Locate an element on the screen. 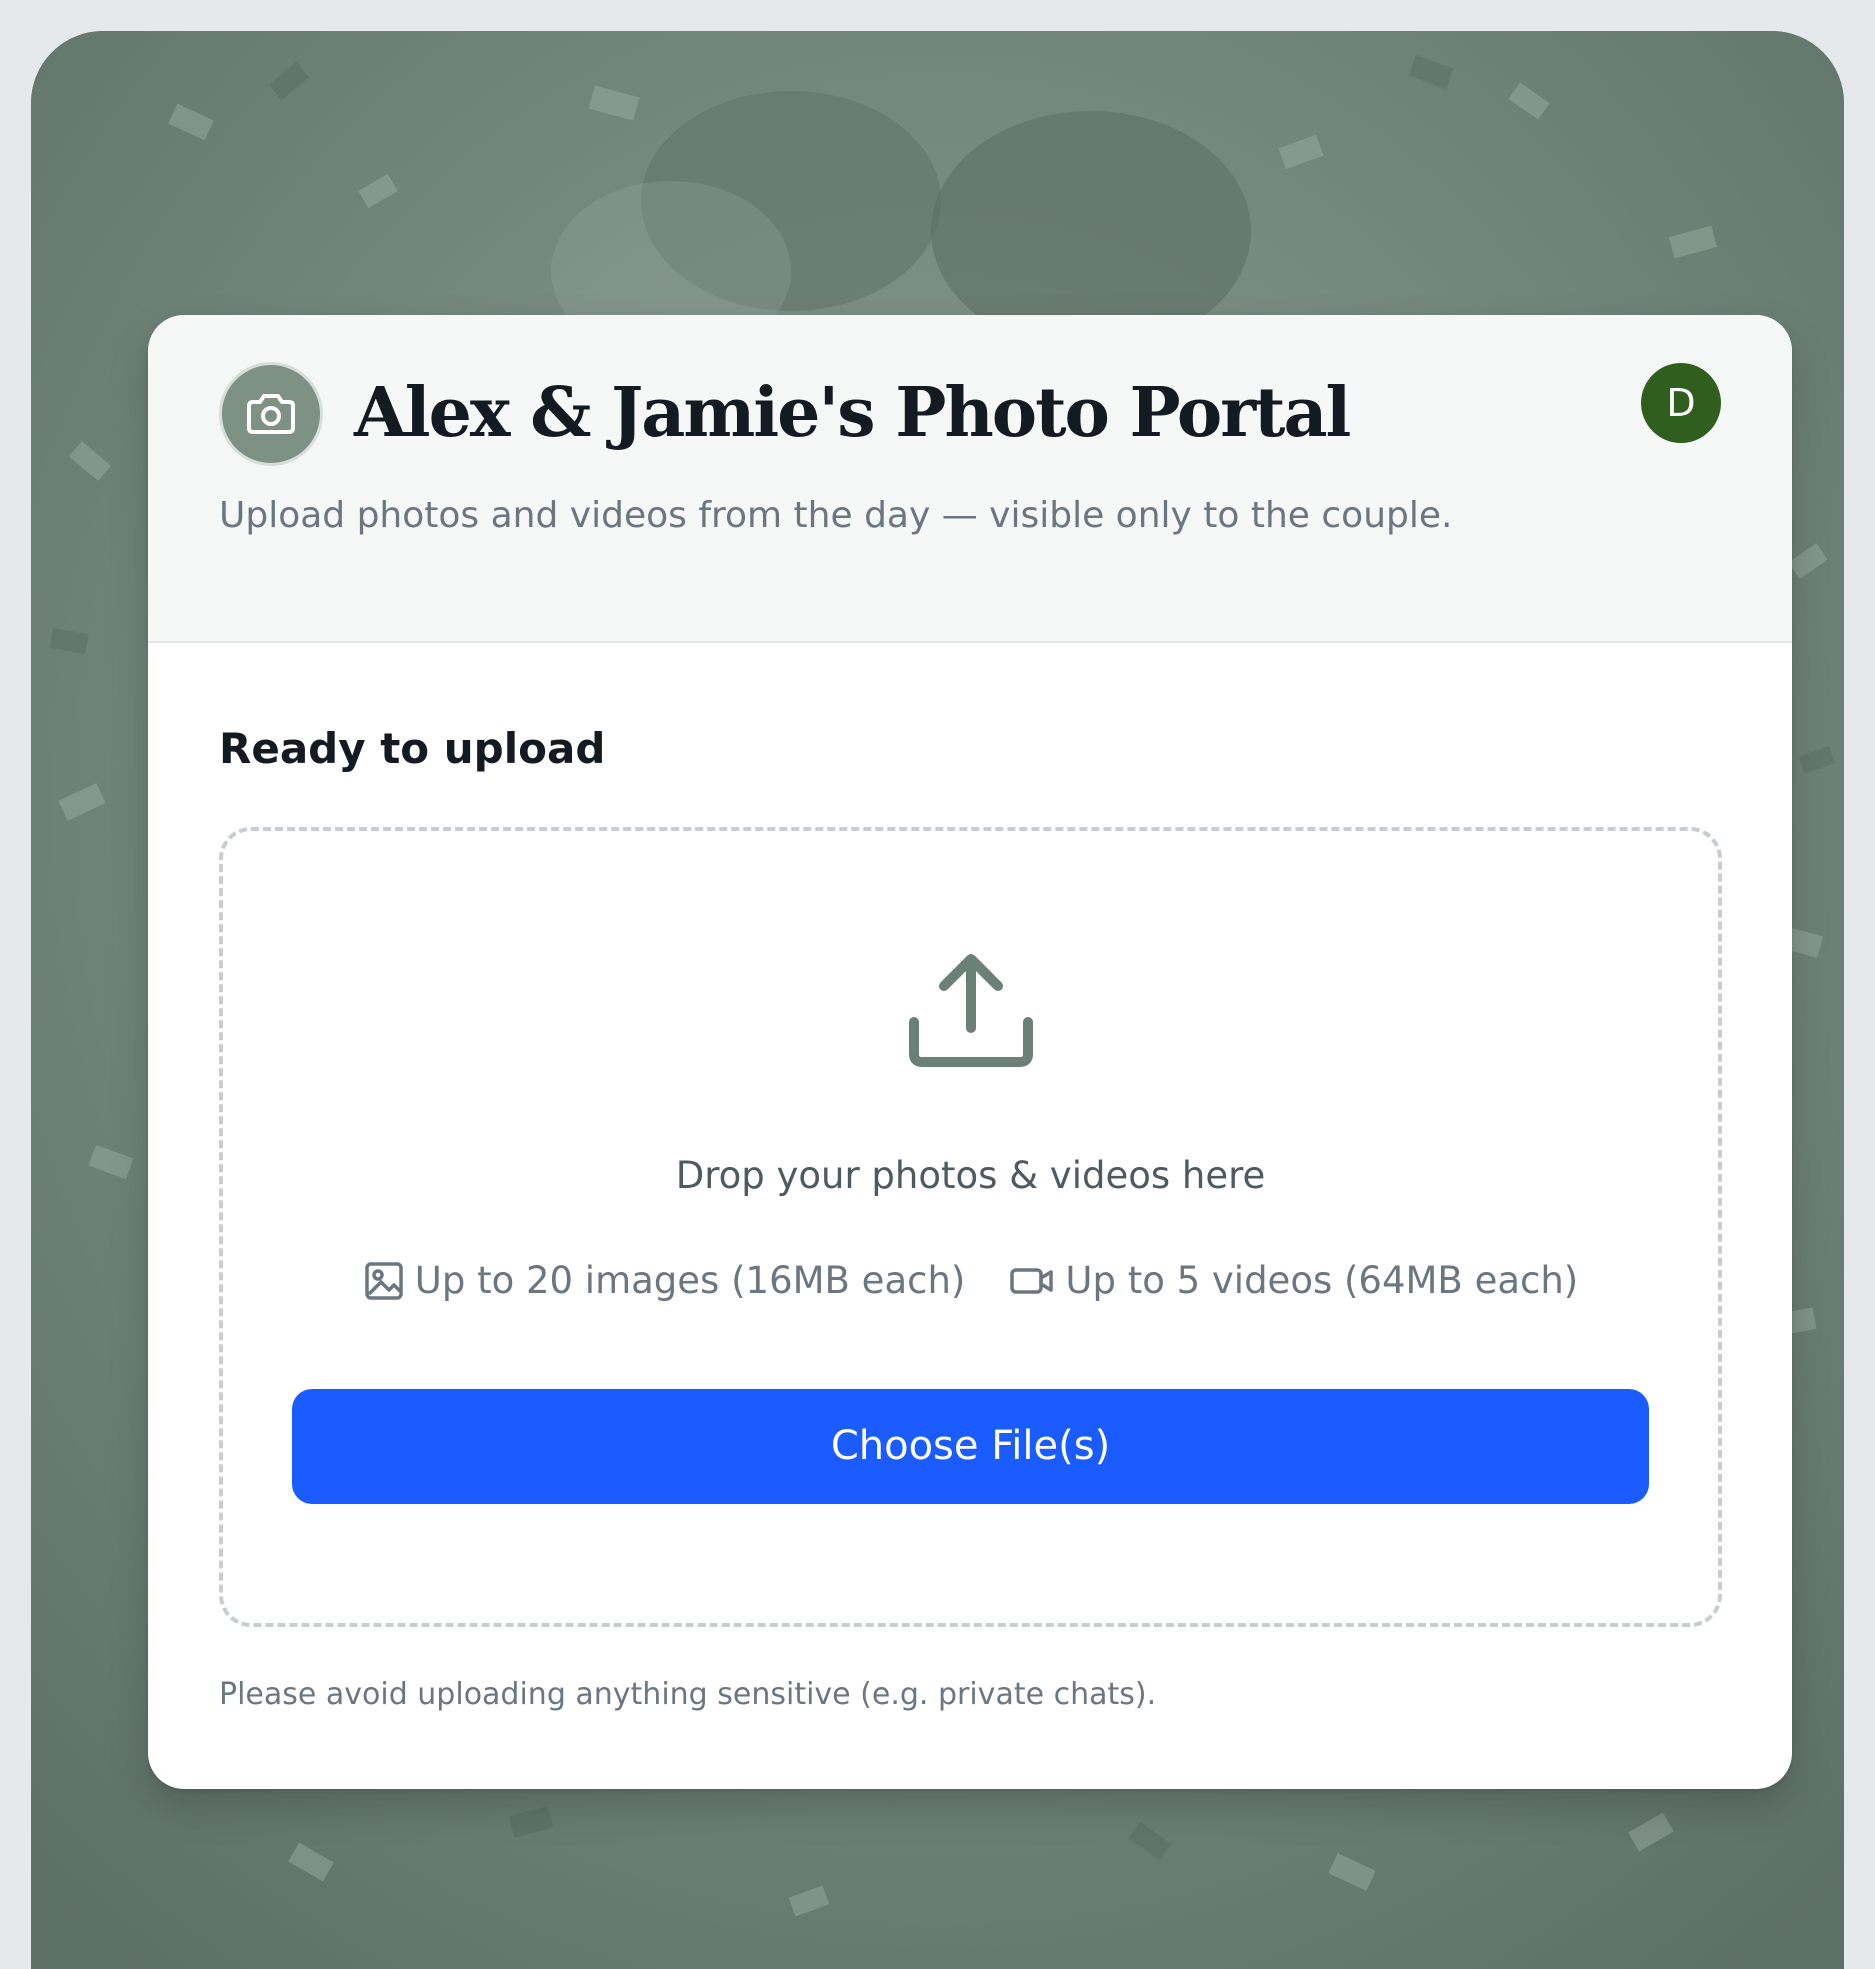 The width and height of the screenshot is (1875, 1969). user-avatar: D is located at coordinates (1681, 403).